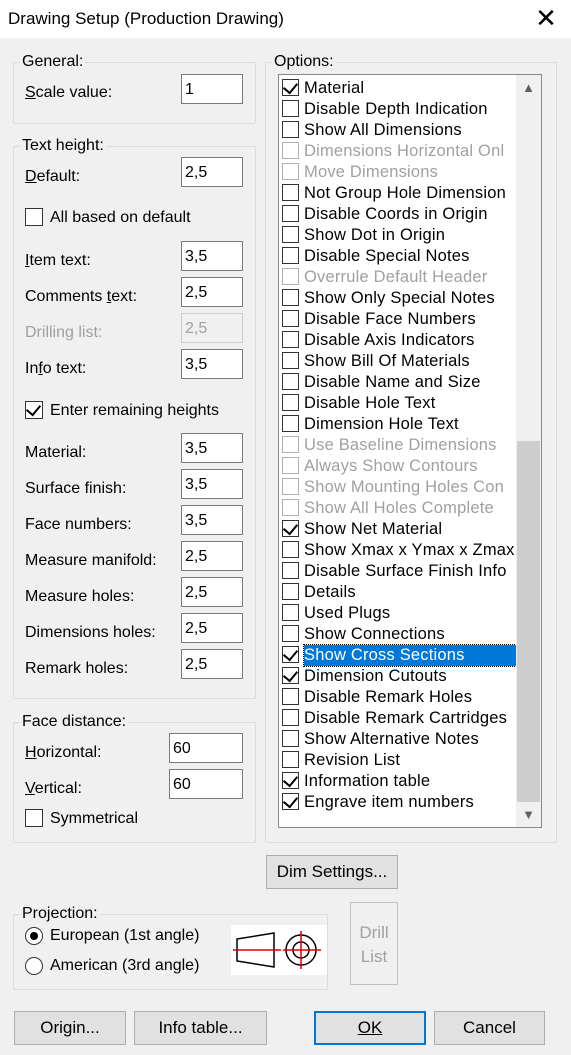 The width and height of the screenshot is (571, 1055). What do you see at coordinates (34, 217) in the screenshot?
I see `all-based-on-default-checkbox` at bounding box center [34, 217].